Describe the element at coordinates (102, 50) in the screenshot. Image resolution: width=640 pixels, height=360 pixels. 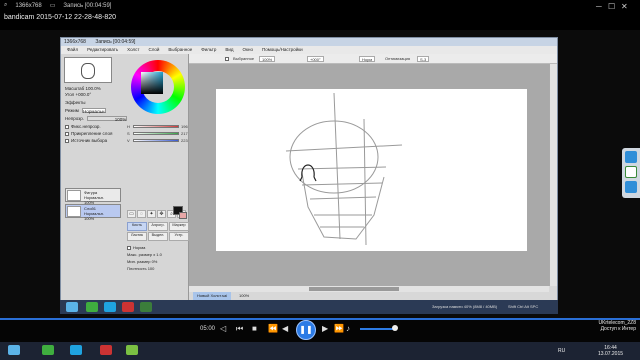
I see `menu-edit: Редактировать` at that location.